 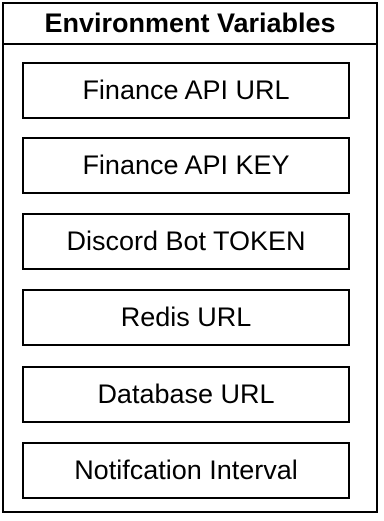 I want to click on env-var-redis-url: Redis URL, so click(x=186, y=317).